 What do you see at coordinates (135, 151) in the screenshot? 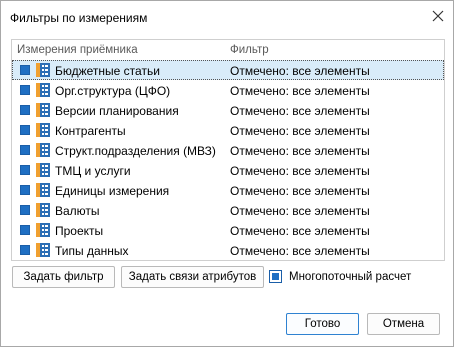
I see `dimension-name: Структ.подразделения (МВЗ)` at bounding box center [135, 151].